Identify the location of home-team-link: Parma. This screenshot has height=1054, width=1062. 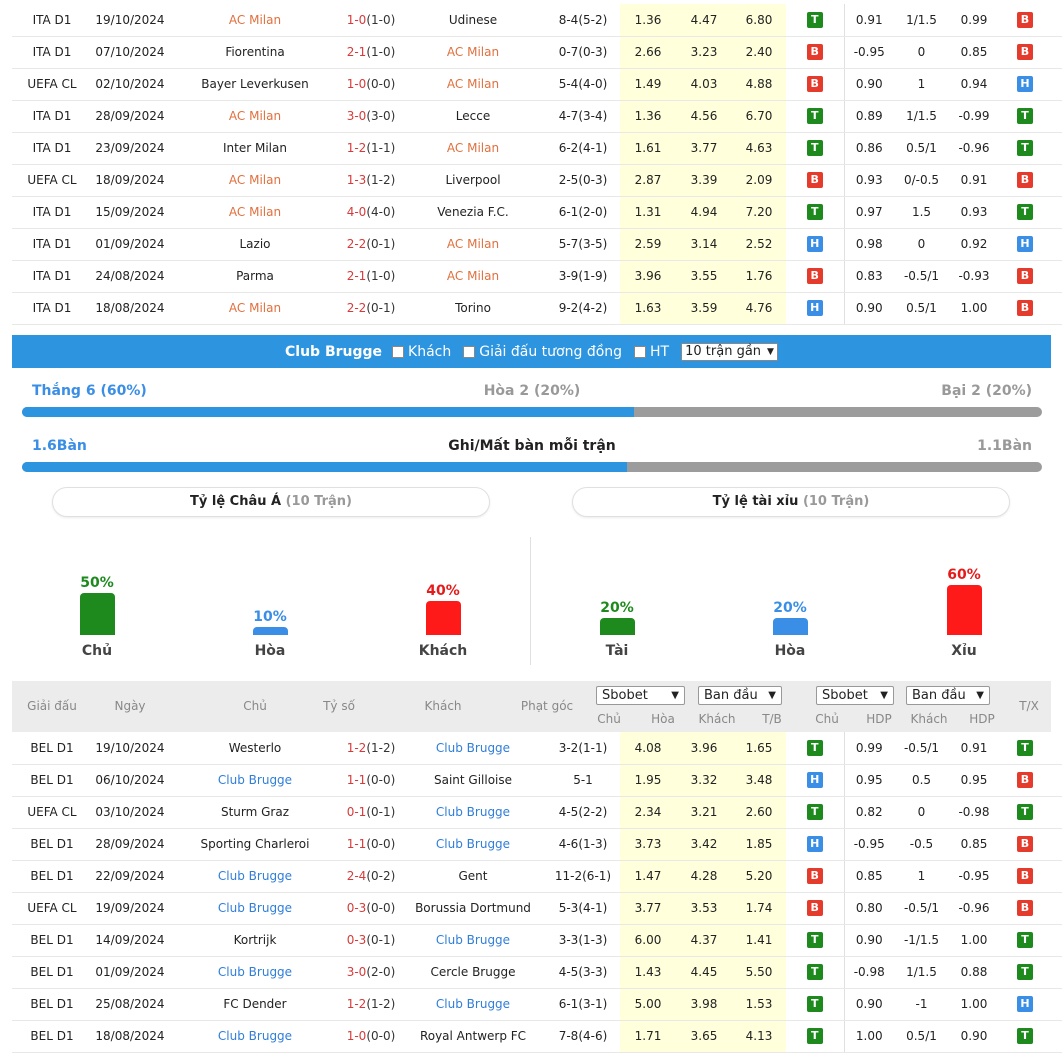
(255, 276).